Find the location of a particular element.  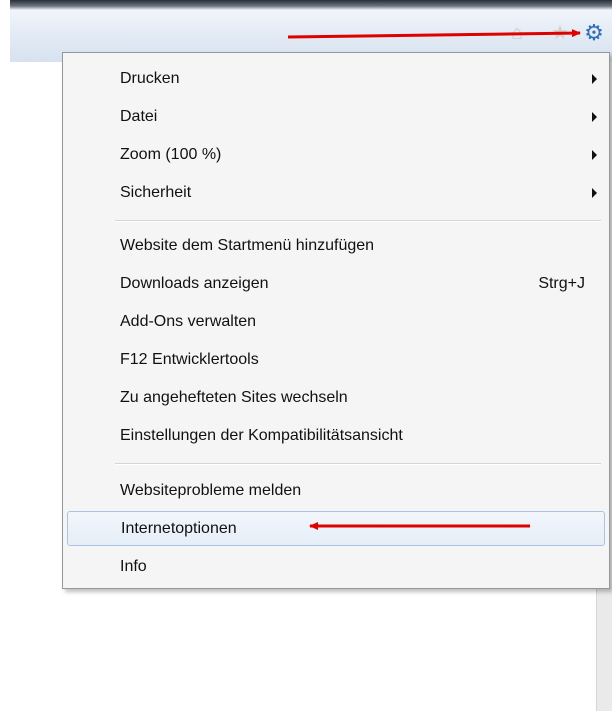

menu-item-info: Info is located at coordinates (336, 566).